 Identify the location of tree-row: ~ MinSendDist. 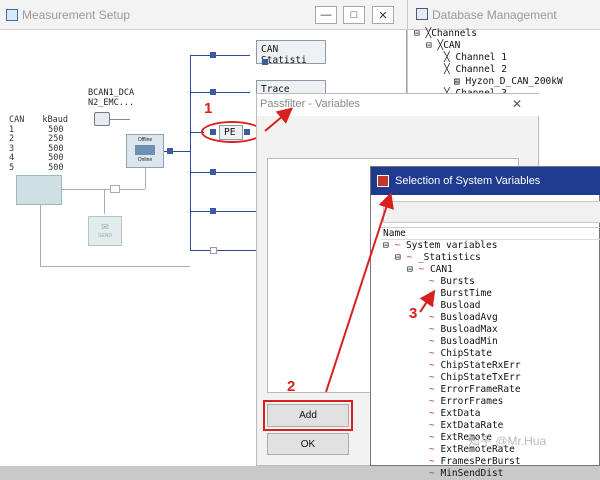
(490, 474).